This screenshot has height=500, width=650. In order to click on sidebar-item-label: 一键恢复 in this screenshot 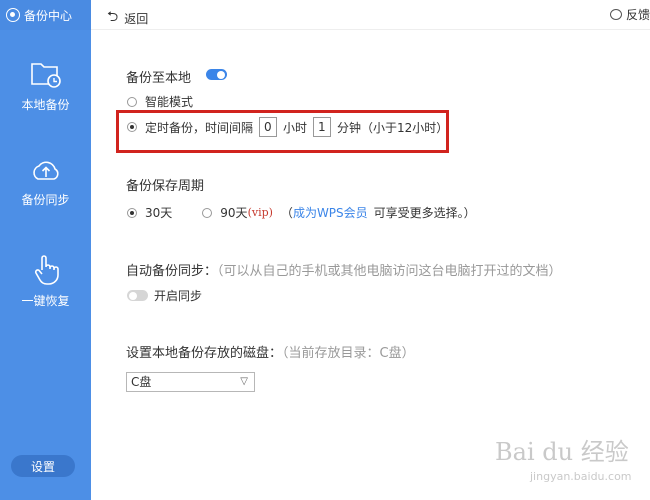, I will do `click(45, 301)`.